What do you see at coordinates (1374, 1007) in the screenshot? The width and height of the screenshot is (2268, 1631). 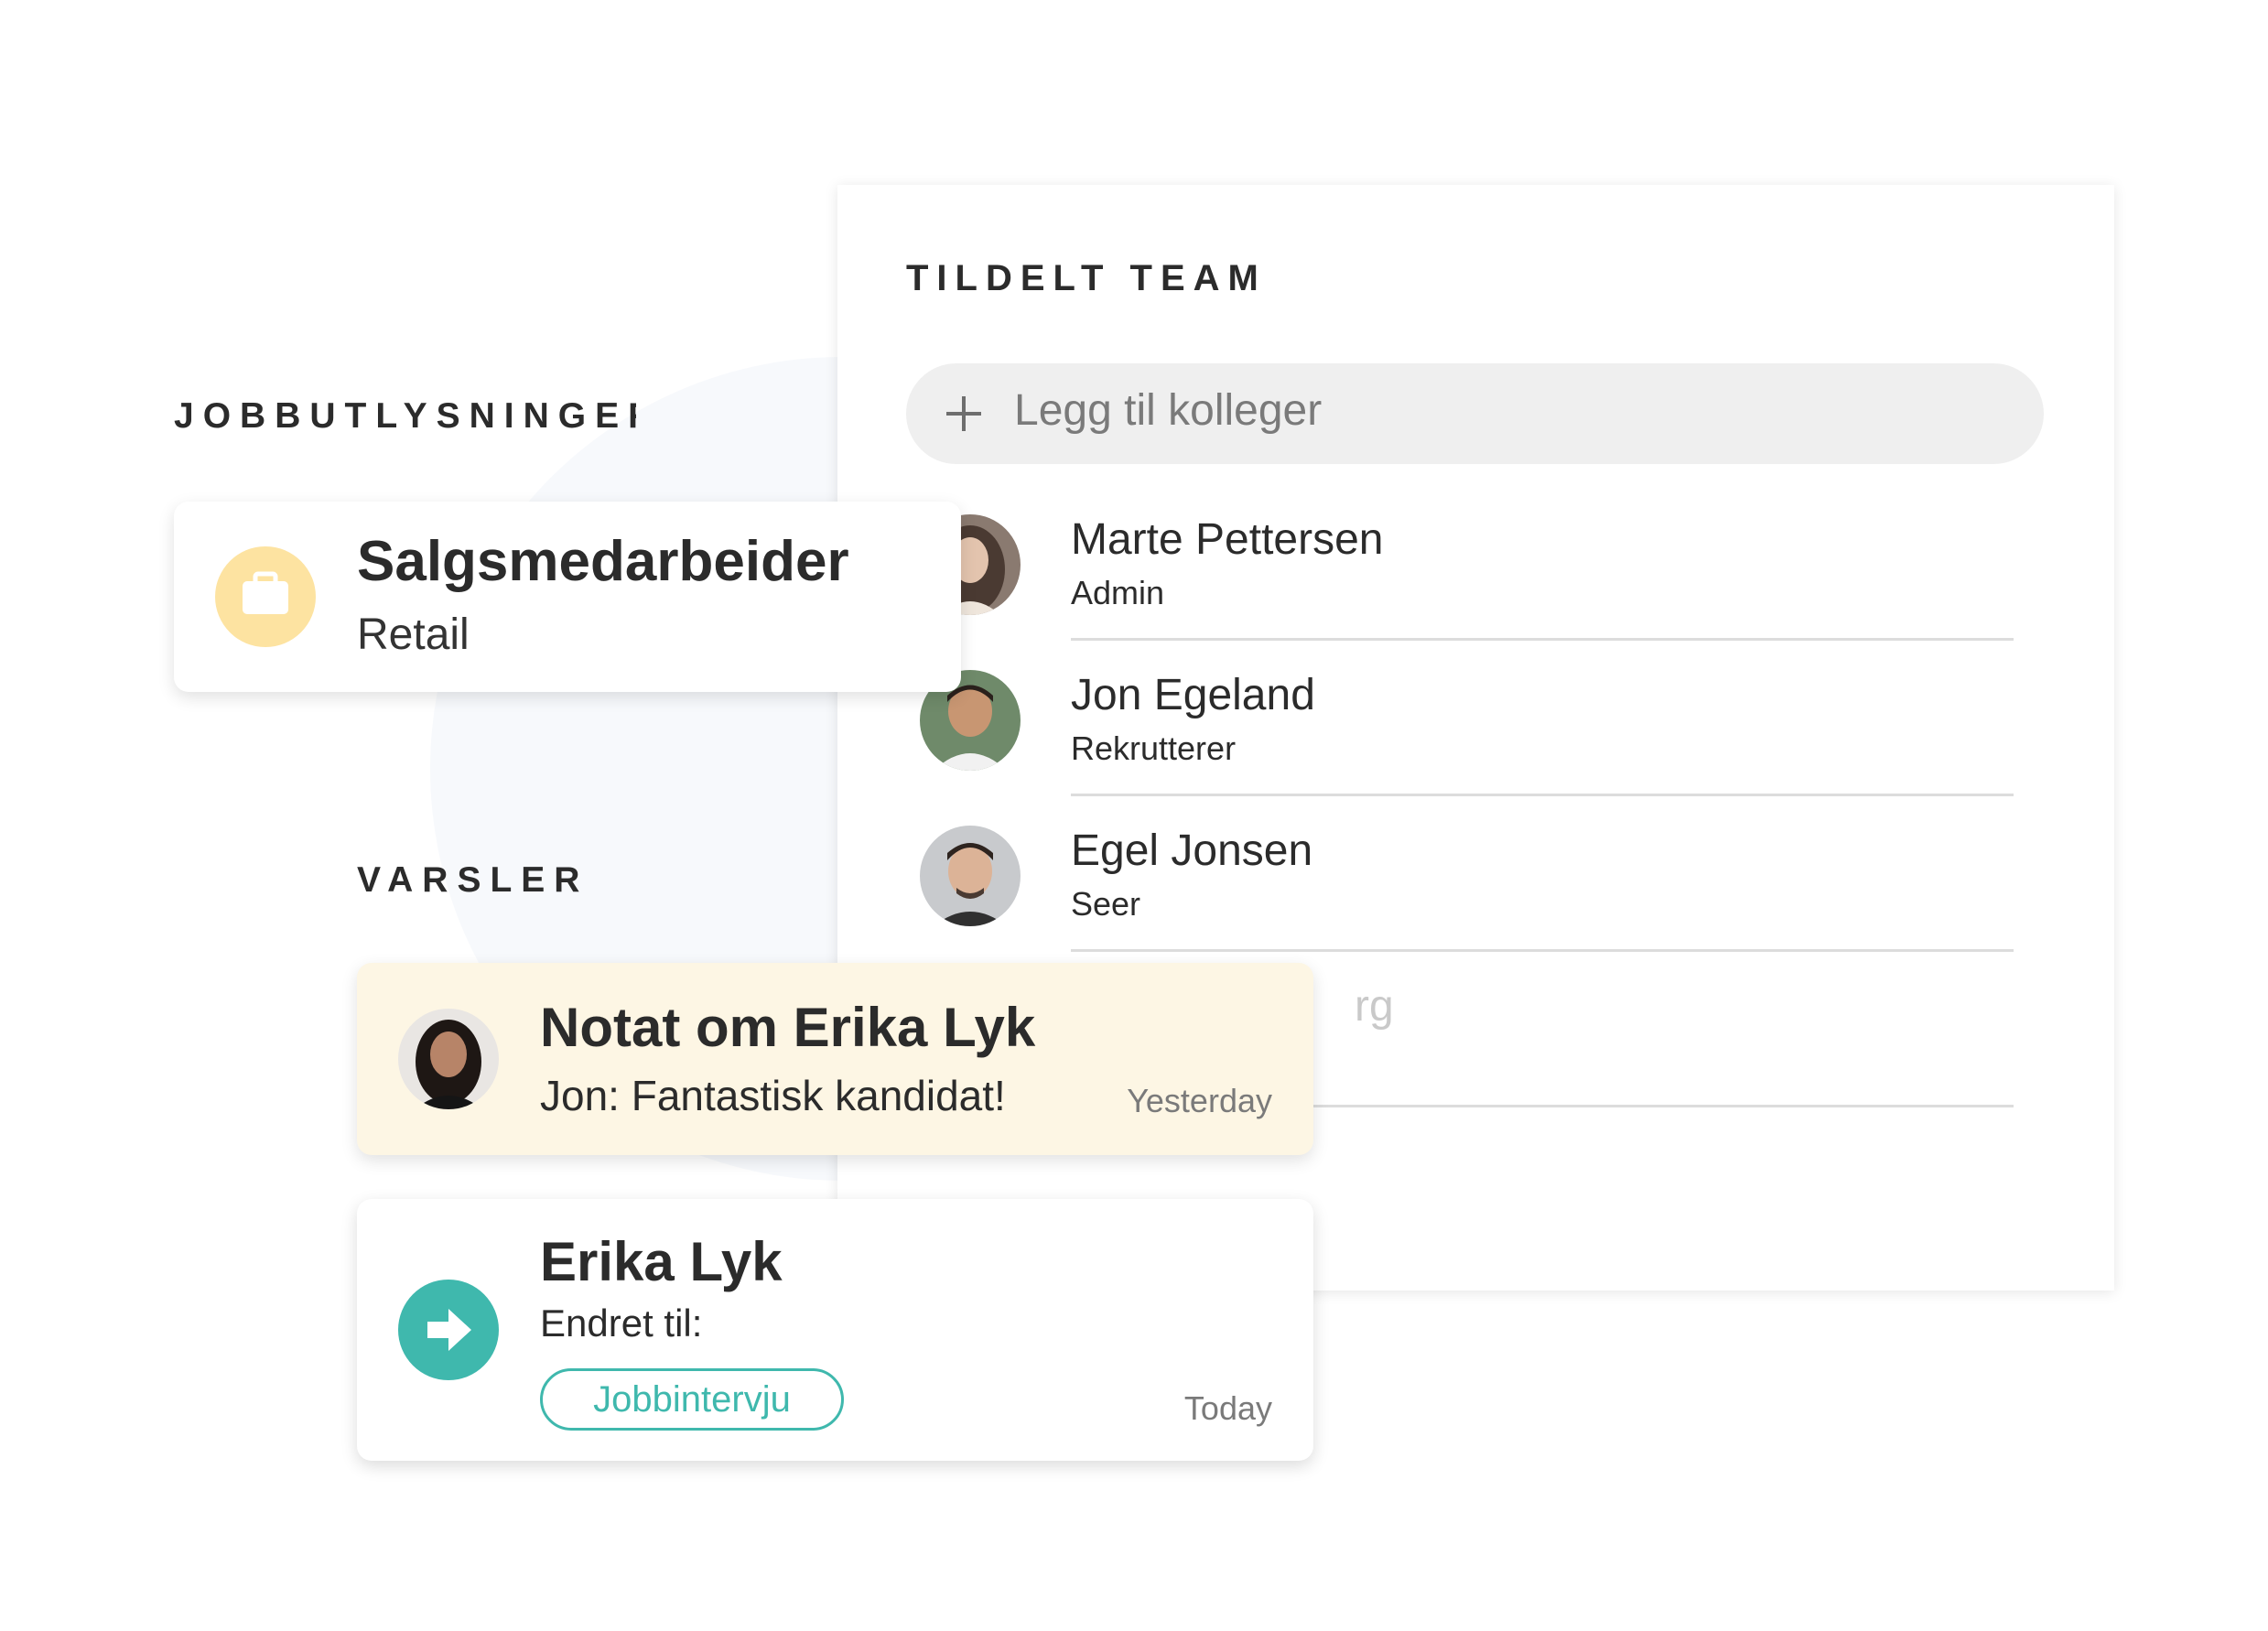 I see `member-name: rg` at bounding box center [1374, 1007].